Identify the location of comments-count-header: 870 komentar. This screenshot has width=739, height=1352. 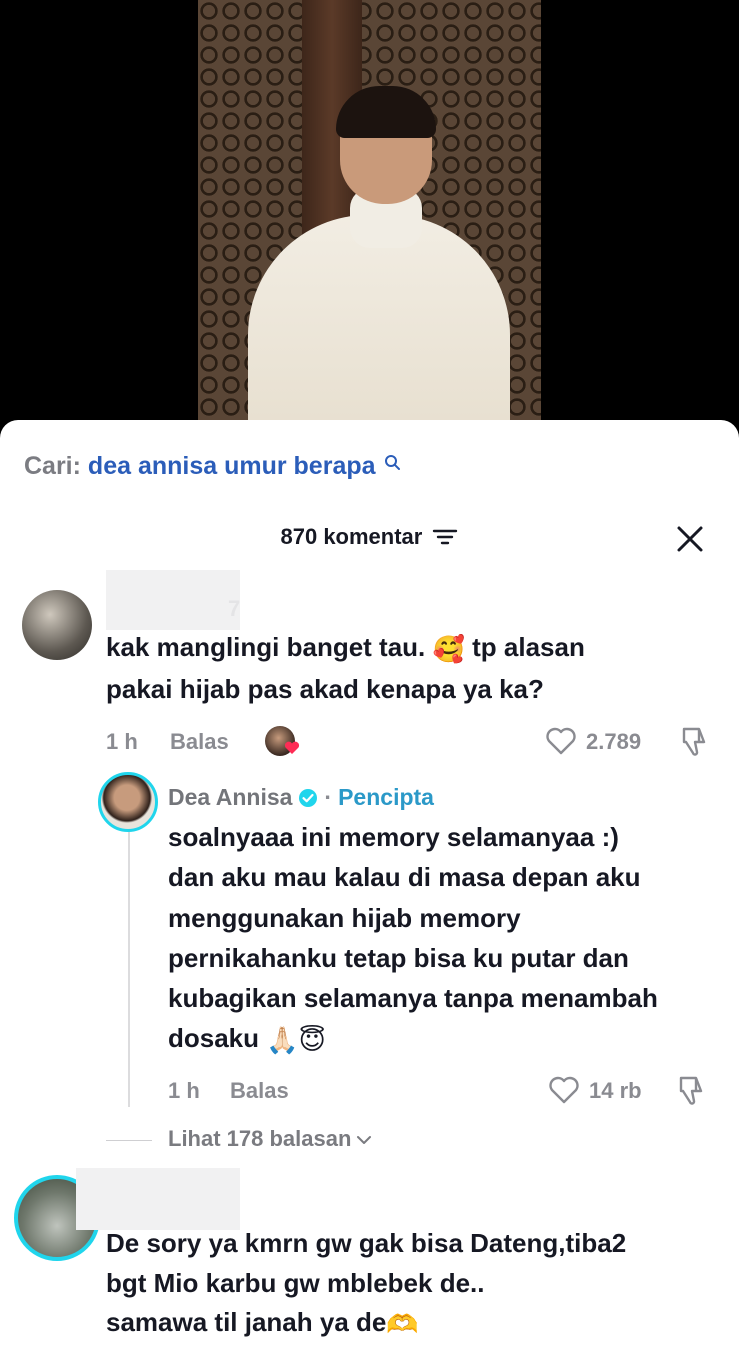
(369, 537).